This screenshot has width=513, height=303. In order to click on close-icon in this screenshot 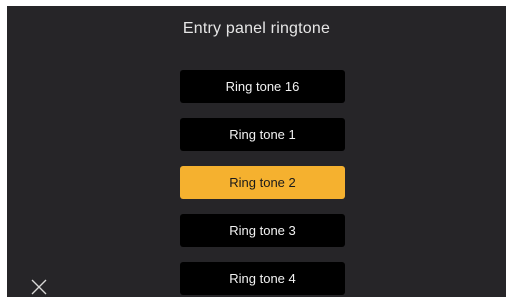, I will do `click(39, 287)`.